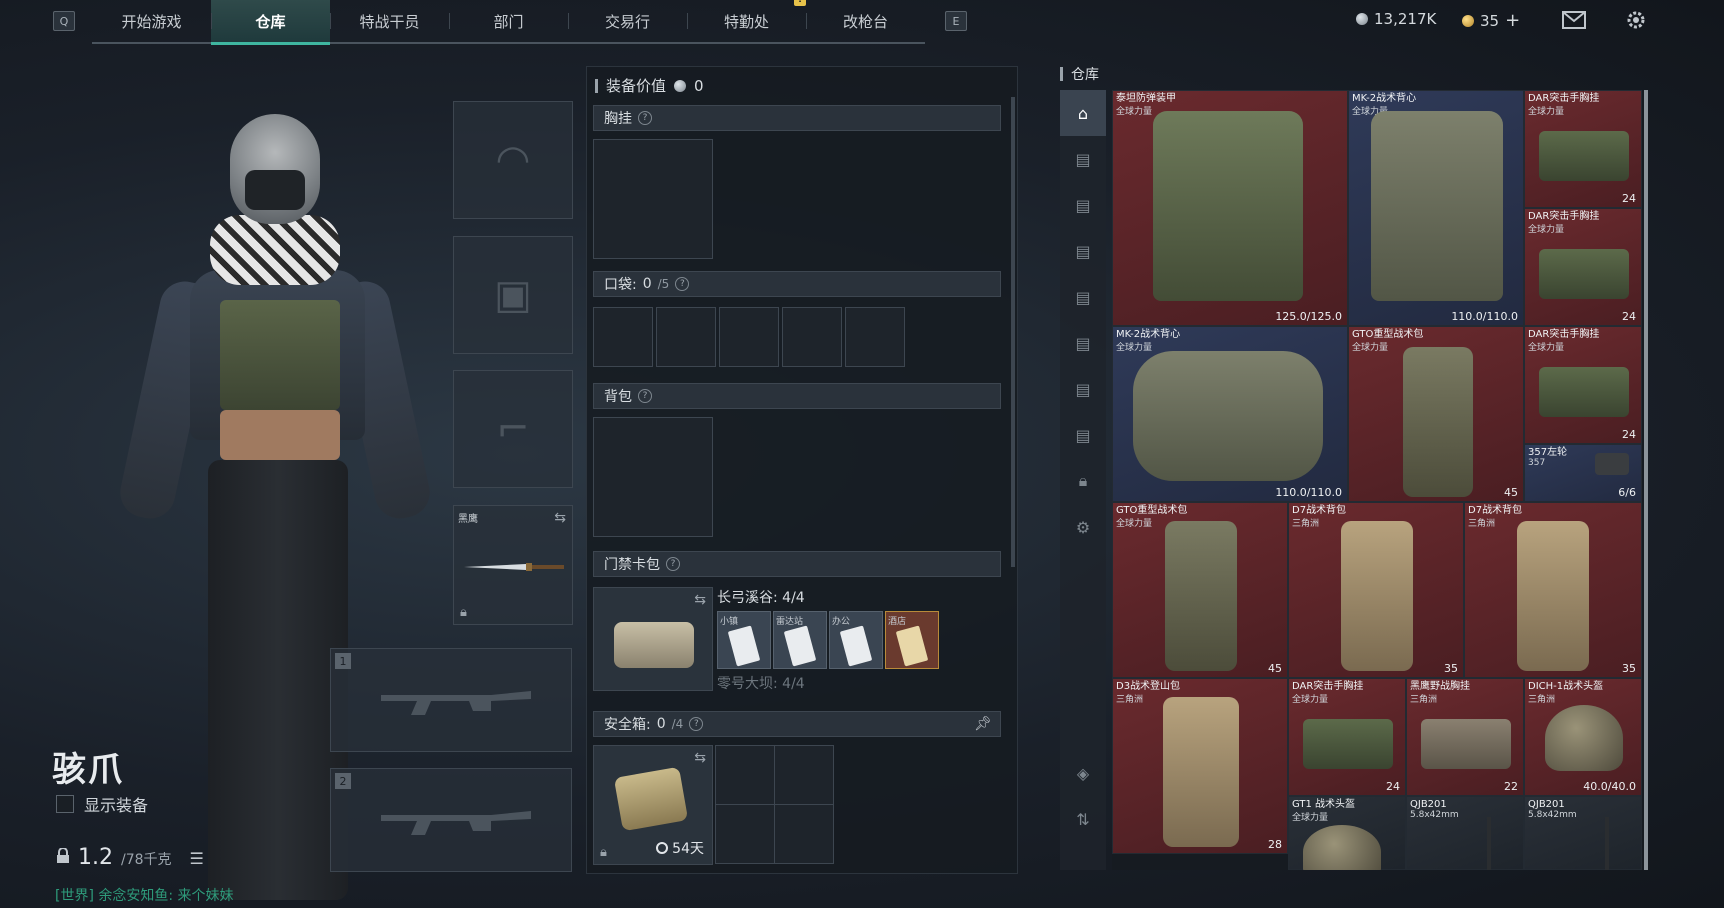 The image size is (1724, 908). I want to click on list-icon: ☰, so click(197, 858).